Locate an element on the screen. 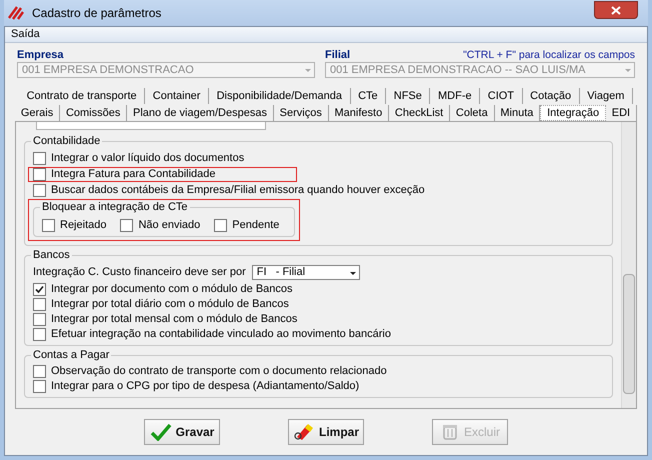 This screenshot has width=652, height=460. checkbox-label: Integrar para o CPG por tipo de despesa (Adiantamento/Saldo) is located at coordinates (205, 386).